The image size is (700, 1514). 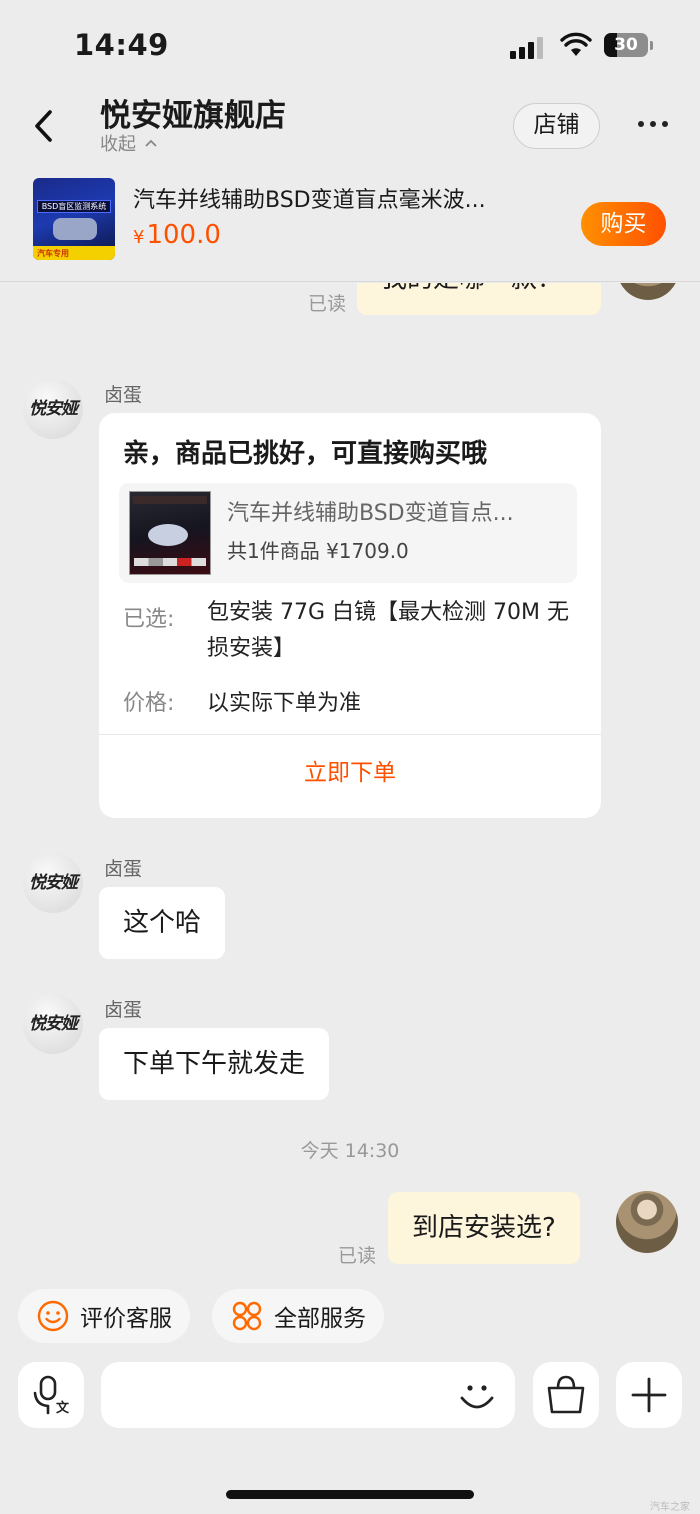 I want to click on divider, so click(x=350, y=734).